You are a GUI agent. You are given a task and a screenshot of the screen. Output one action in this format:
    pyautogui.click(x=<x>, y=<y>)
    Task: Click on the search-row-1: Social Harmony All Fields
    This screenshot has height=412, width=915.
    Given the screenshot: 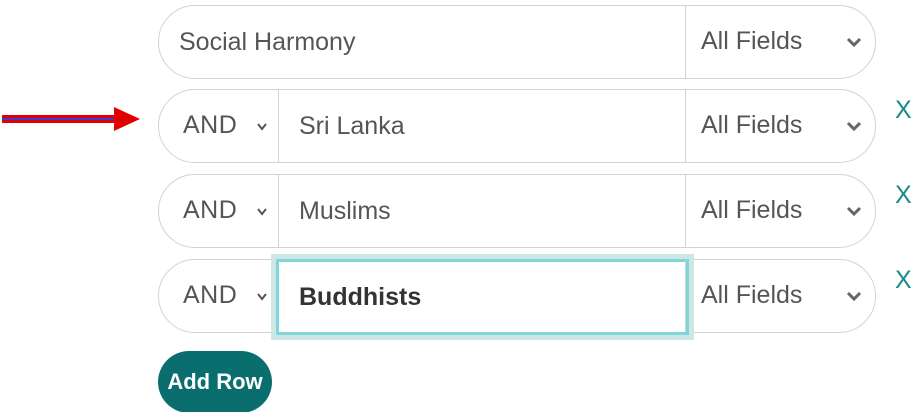 What is the action you would take?
    pyautogui.click(x=517, y=42)
    